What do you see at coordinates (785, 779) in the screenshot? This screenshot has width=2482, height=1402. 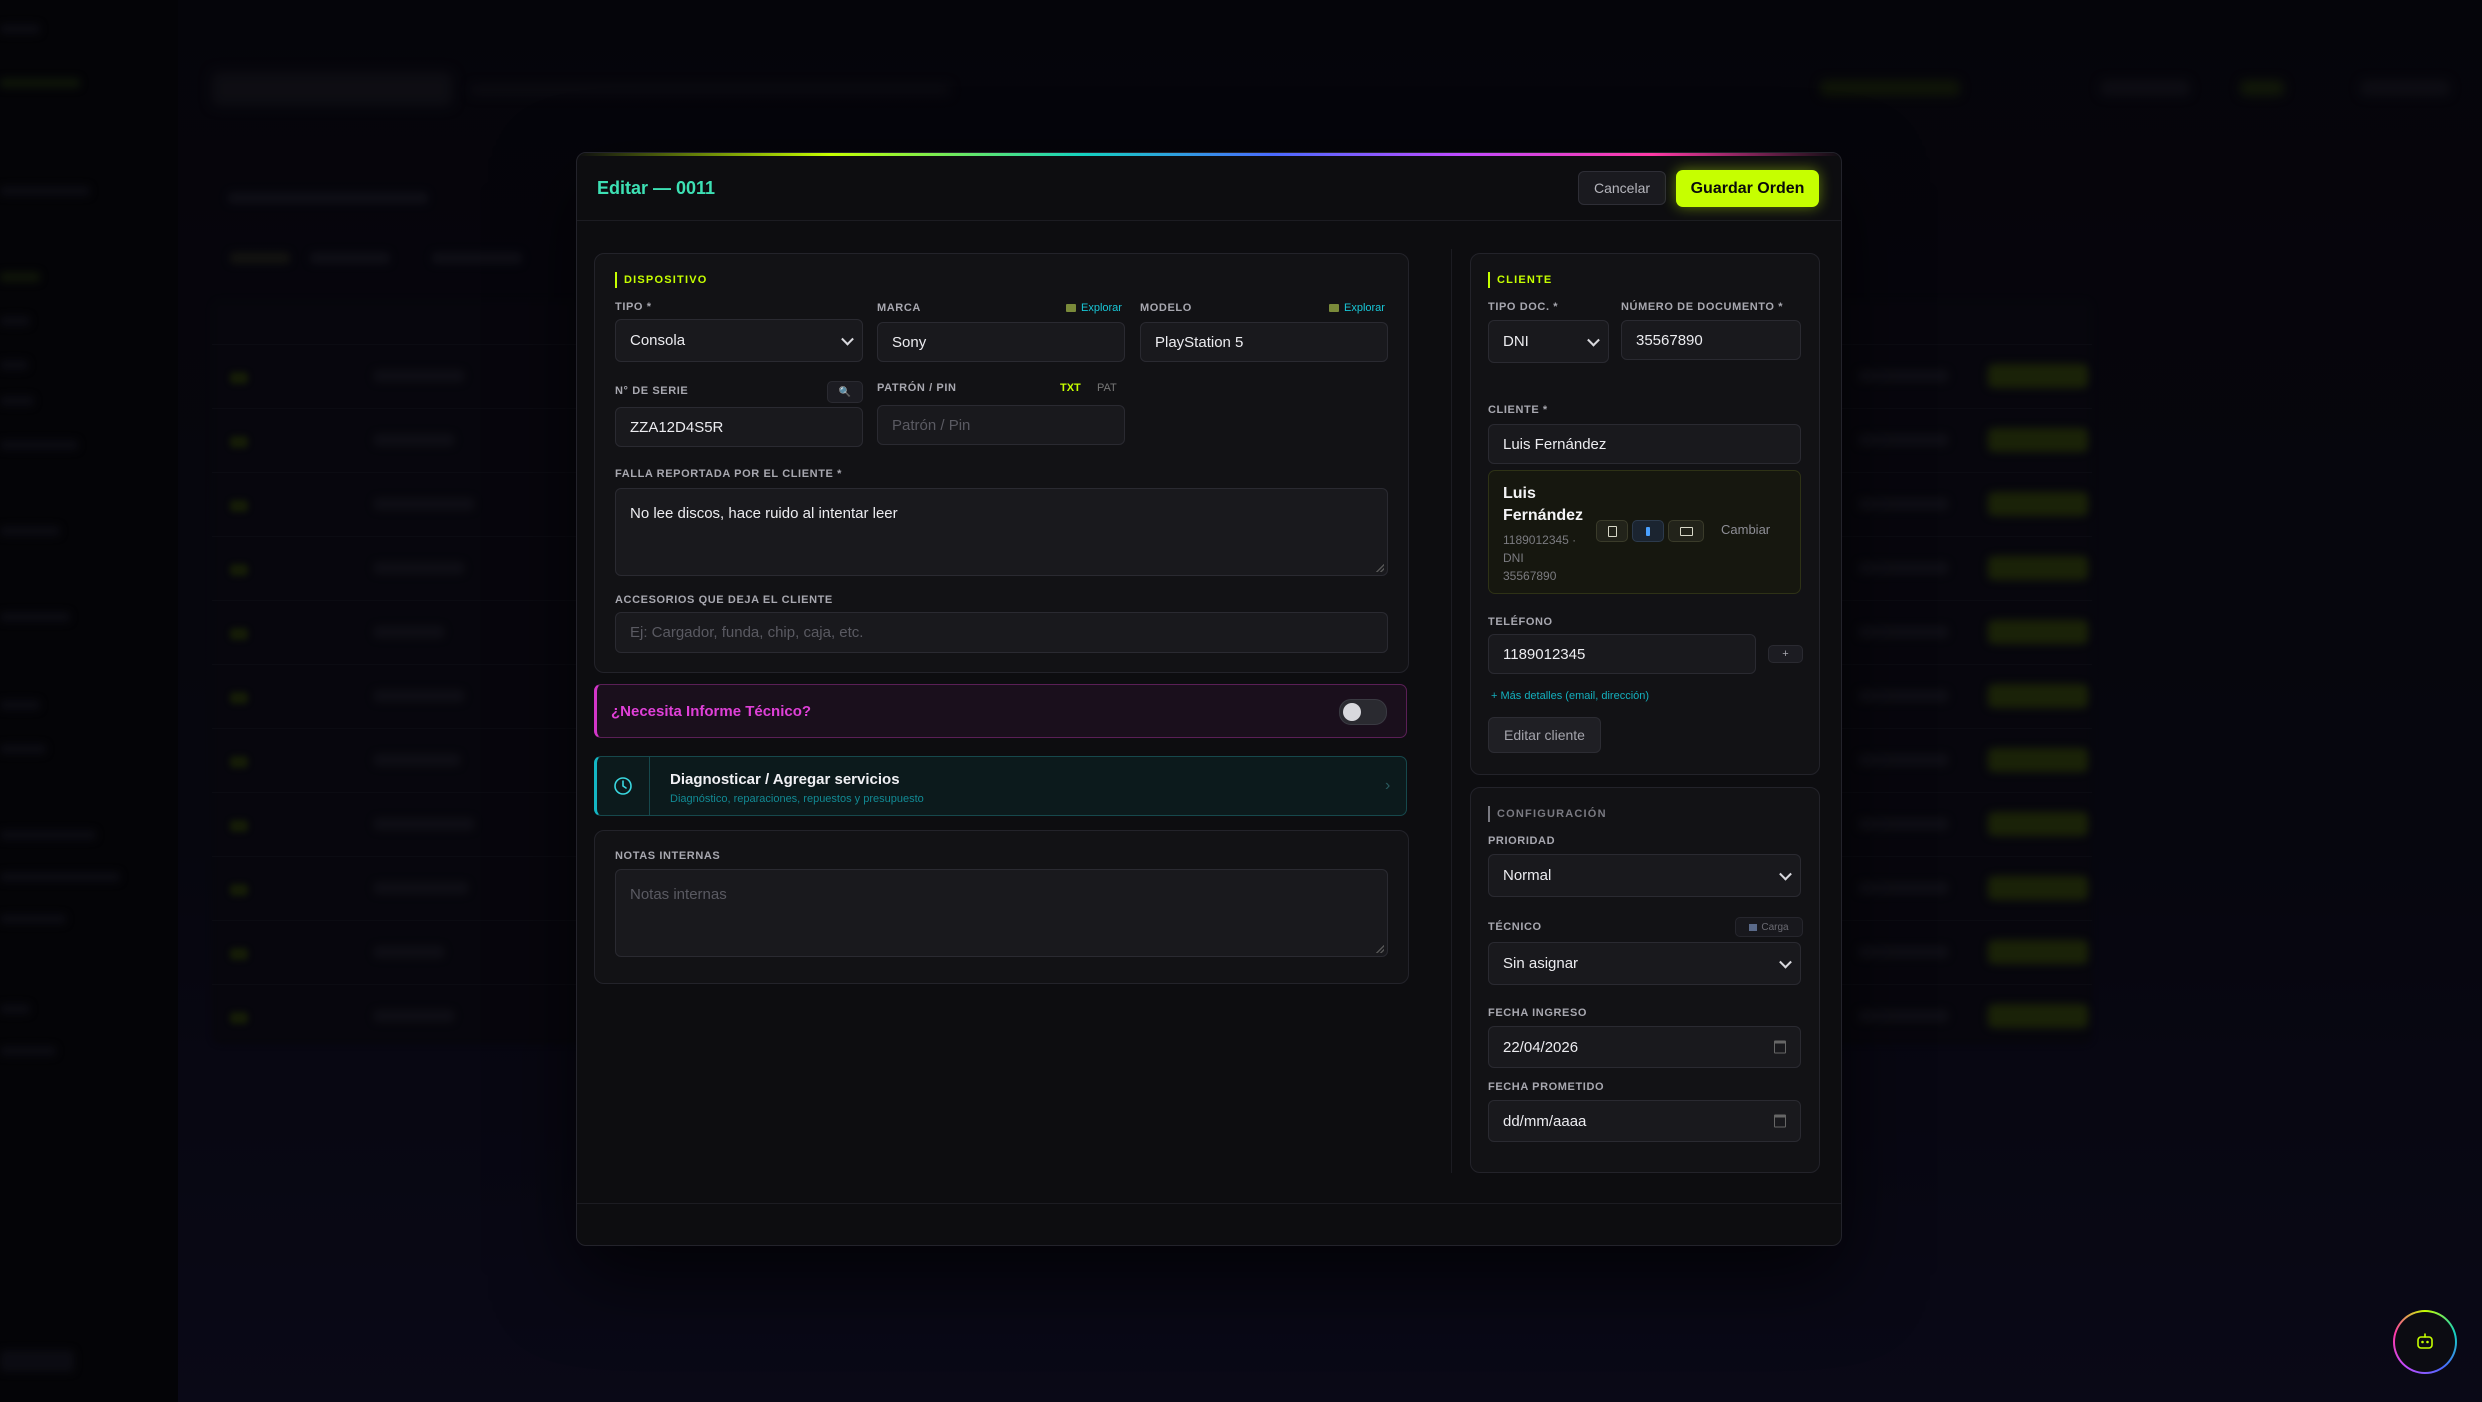 I see `diagnostico-title: Diagnosticar / Agregar servicios` at bounding box center [785, 779].